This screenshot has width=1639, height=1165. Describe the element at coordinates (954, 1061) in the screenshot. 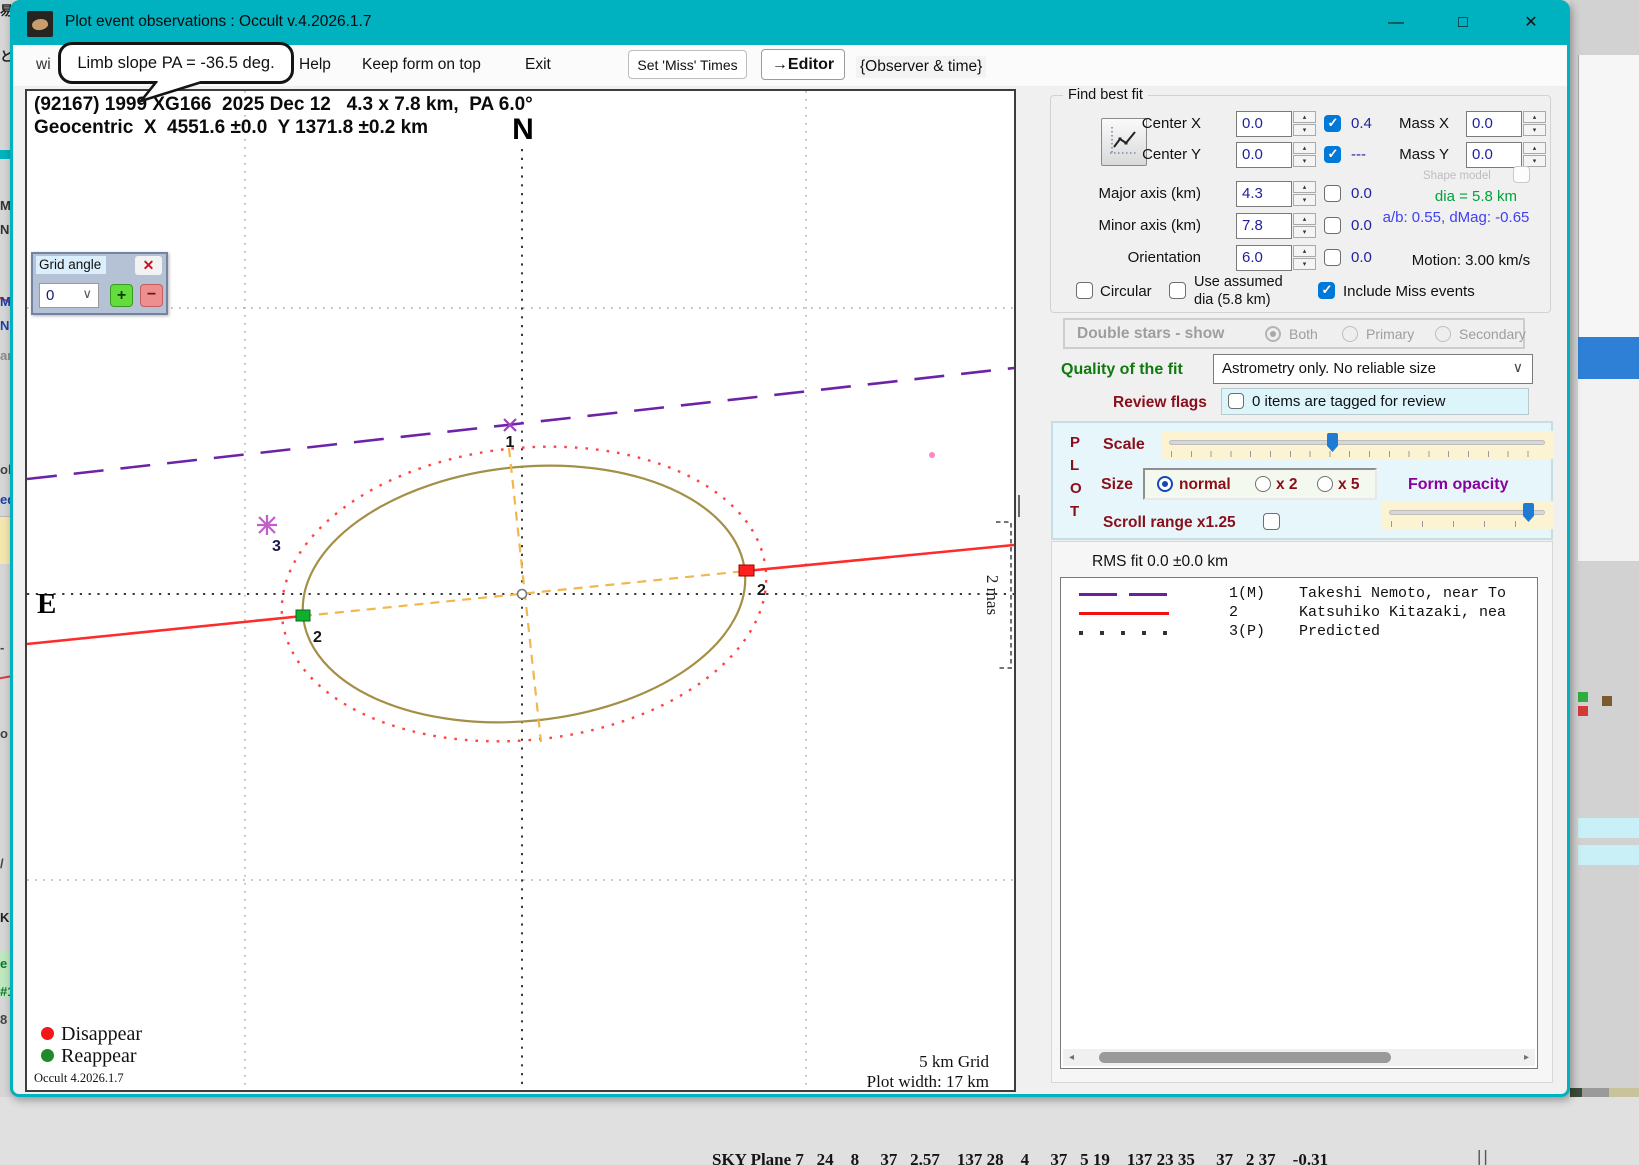

I see `grid-size-label: 5 km Grid` at that location.